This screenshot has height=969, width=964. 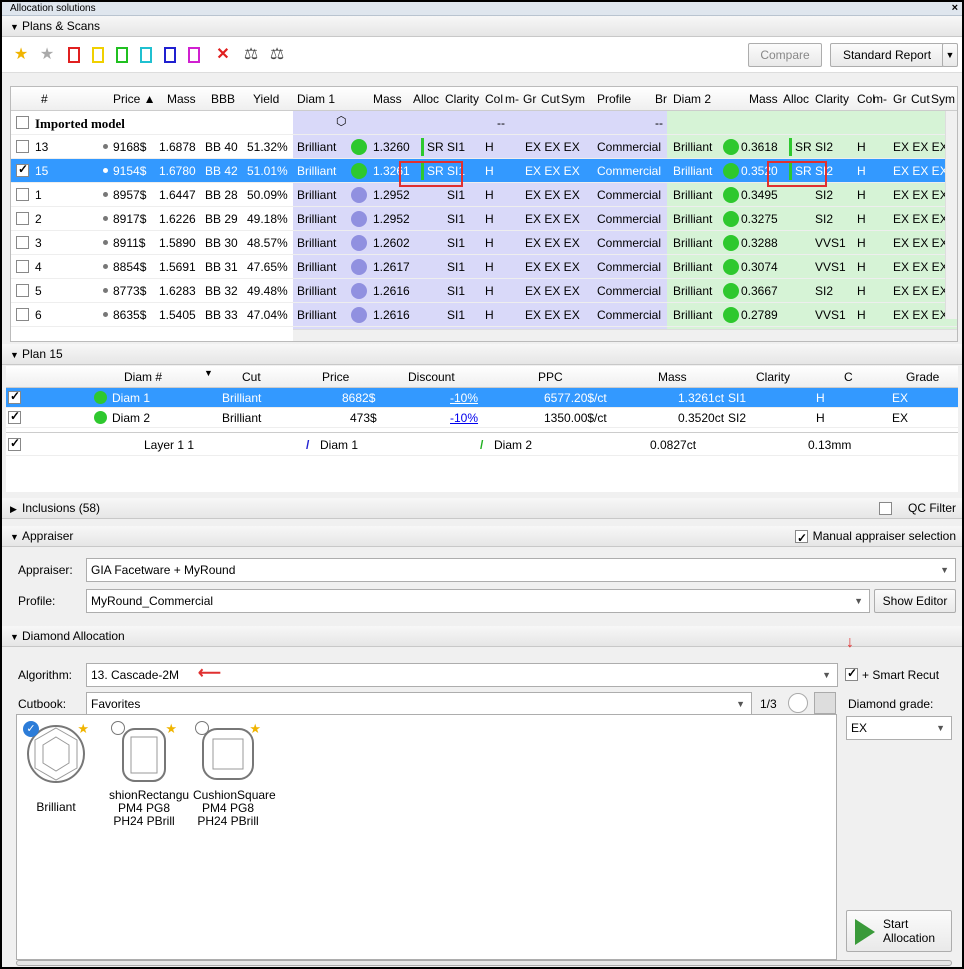 What do you see at coordinates (692, 99) in the screenshot?
I see `col-diam2: Diam 2` at bounding box center [692, 99].